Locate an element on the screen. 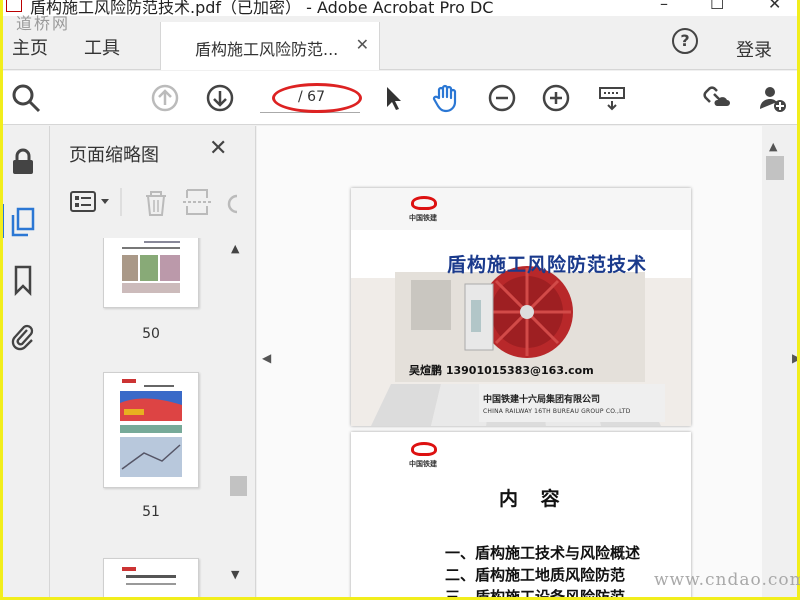  slide-org-en: CHINA RAILWAY 16TH BUREAU GROUP CO.,LTD is located at coordinates (557, 411).